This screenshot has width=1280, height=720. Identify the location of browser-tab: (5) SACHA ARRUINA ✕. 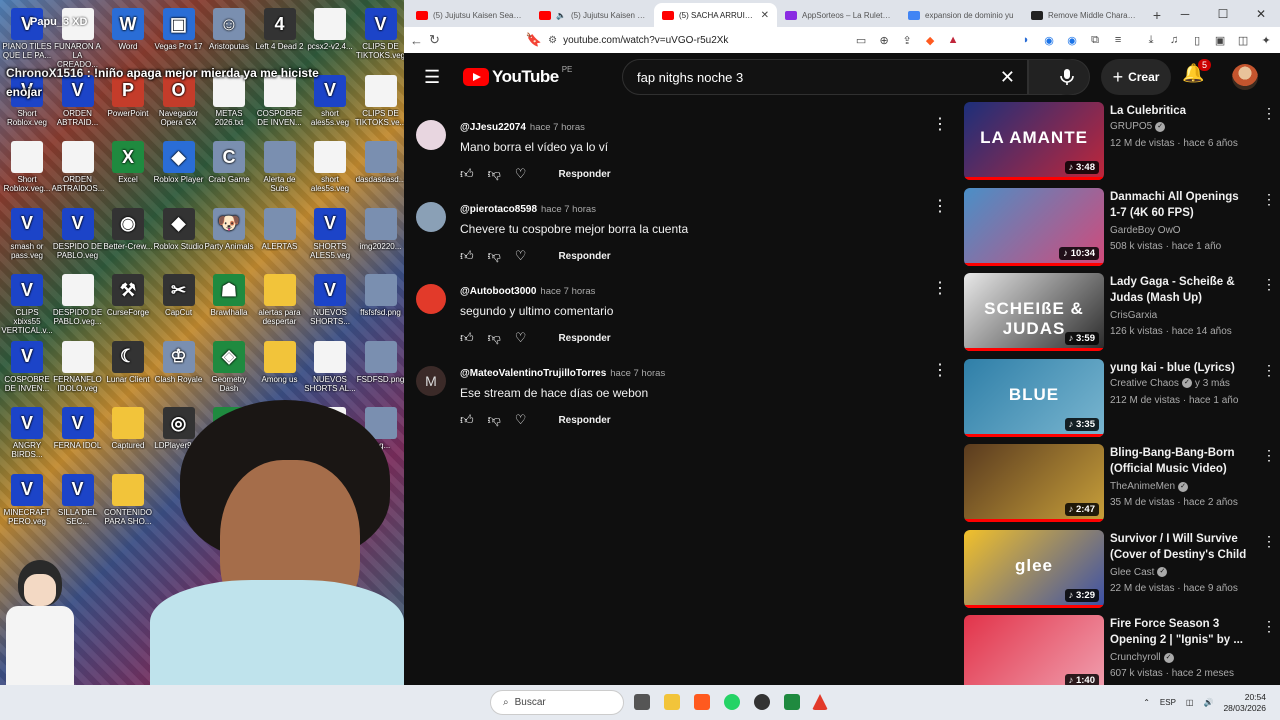
(715, 15).